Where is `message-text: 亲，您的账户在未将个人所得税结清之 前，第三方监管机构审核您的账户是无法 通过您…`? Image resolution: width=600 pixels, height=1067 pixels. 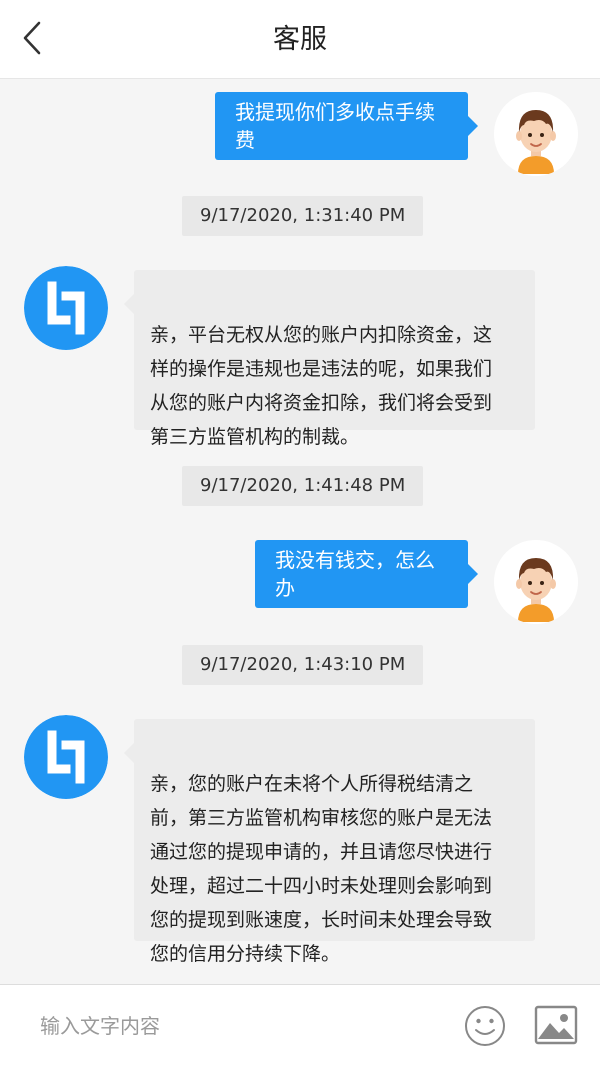 message-text: 亲，您的账户在未将个人所得税结清之 前，第三方监管机构审核您的账户是无法 通过您… is located at coordinates (321, 869).